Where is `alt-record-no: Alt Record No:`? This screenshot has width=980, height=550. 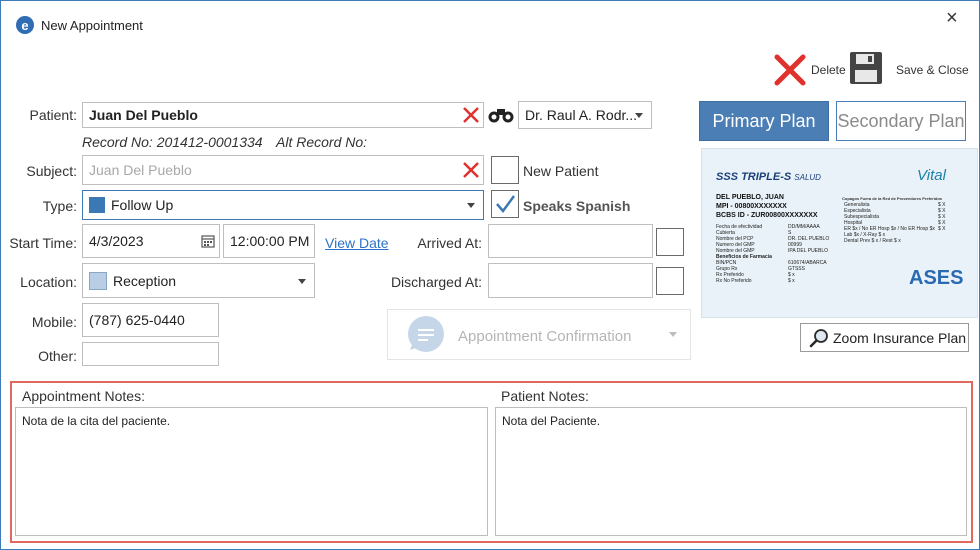
alt-record-no: Alt Record No: is located at coordinates (322, 142).